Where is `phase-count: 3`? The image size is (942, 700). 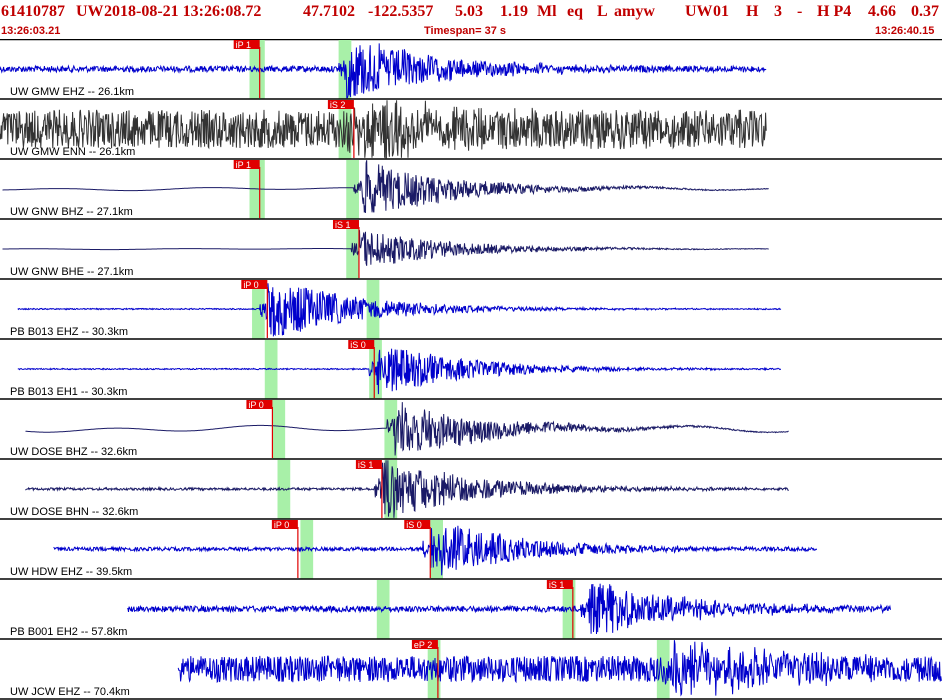 phase-count: 3 is located at coordinates (778, 11).